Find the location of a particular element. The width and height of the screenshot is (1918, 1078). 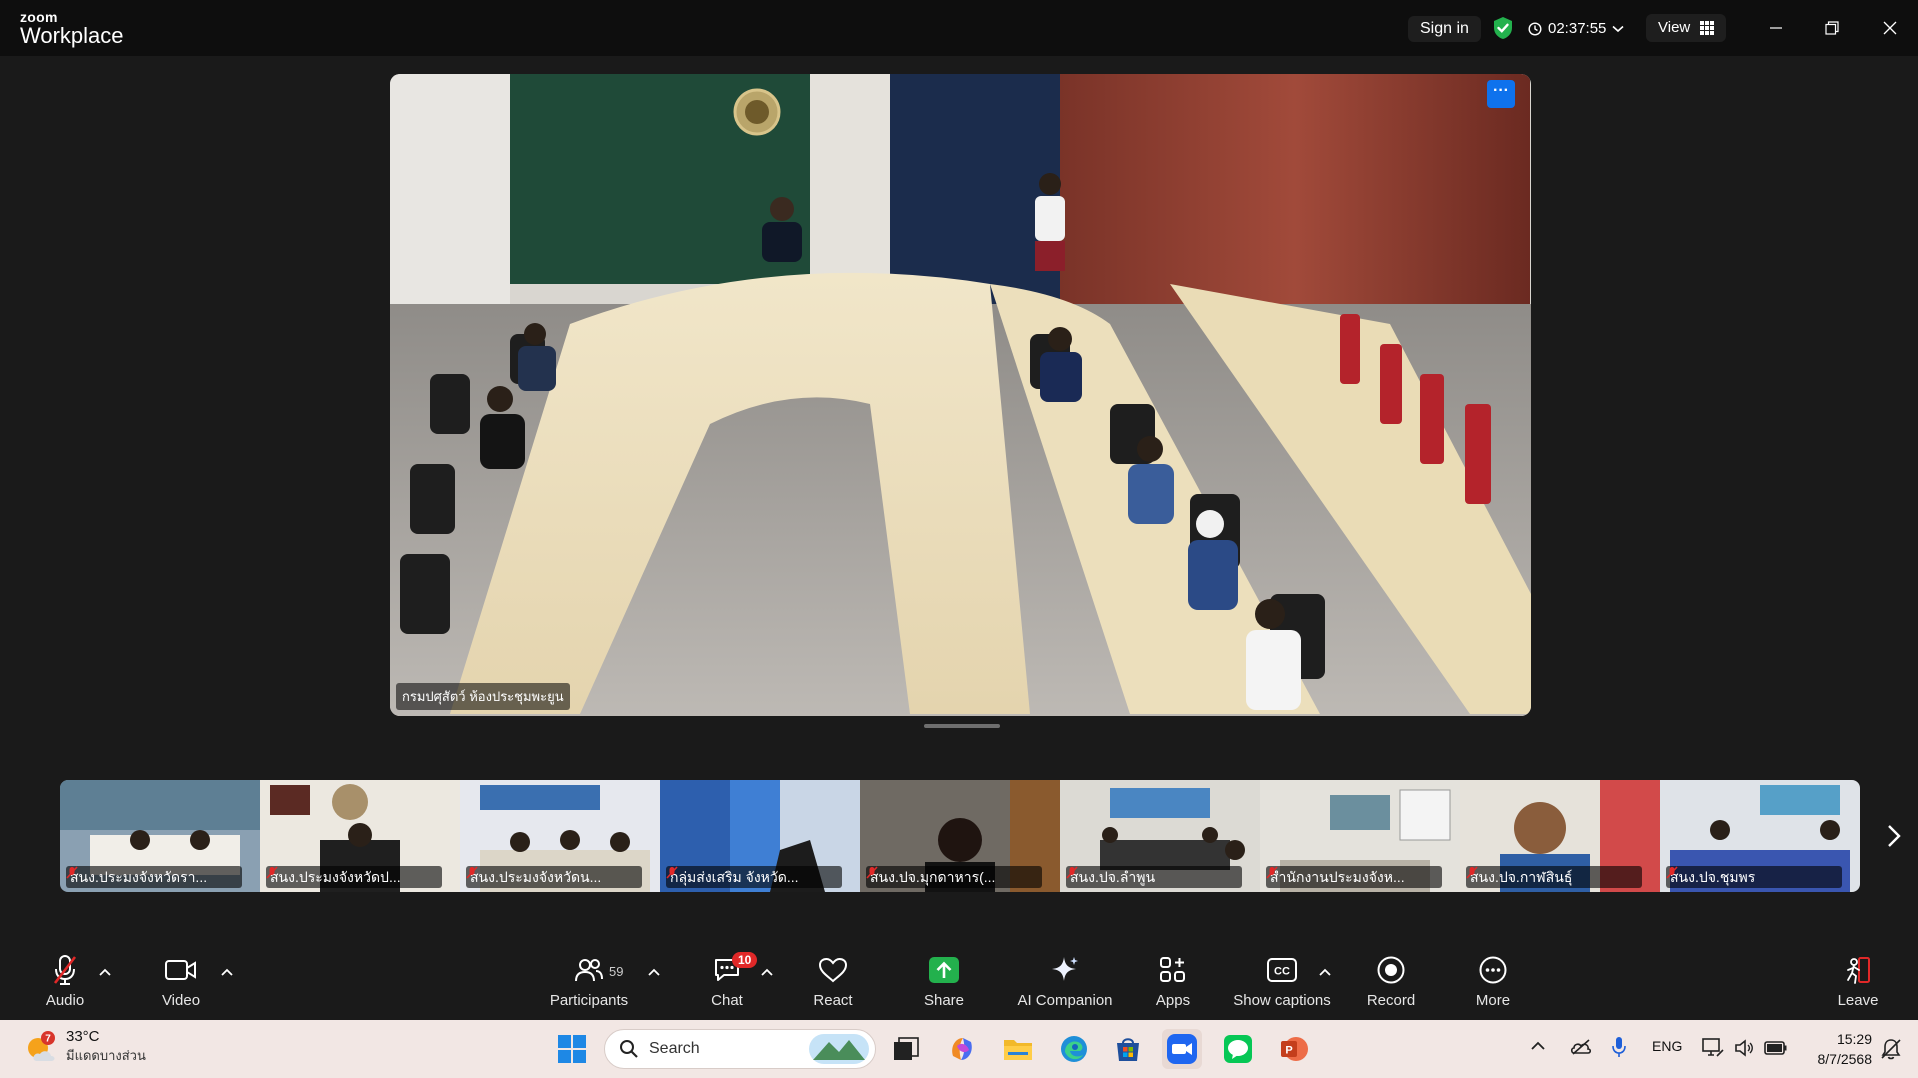

show-hidden-icons-chevron-icon is located at coordinates (1538, 1046).